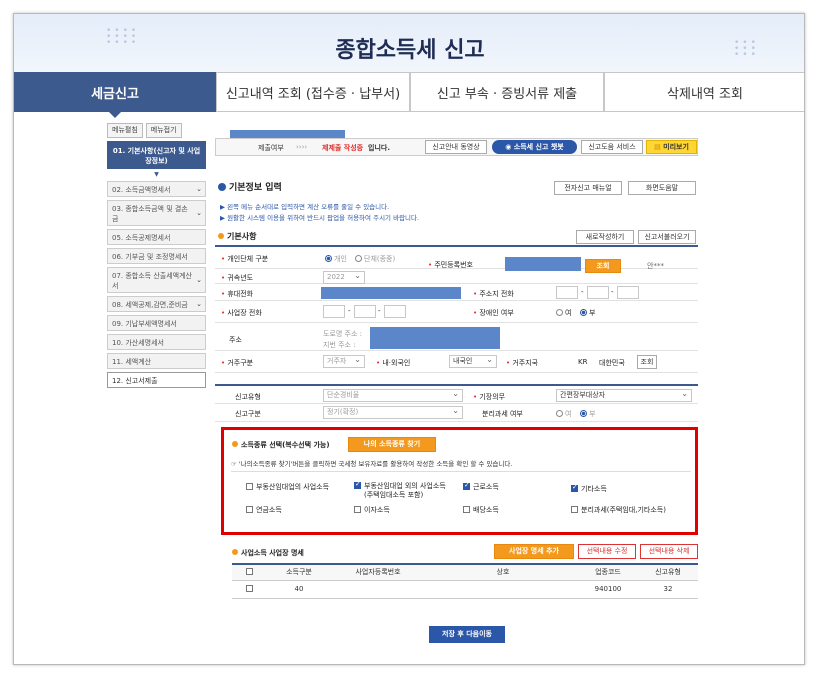 The height and width of the screenshot is (681, 815). I want to click on cell-name, so click(503, 589).